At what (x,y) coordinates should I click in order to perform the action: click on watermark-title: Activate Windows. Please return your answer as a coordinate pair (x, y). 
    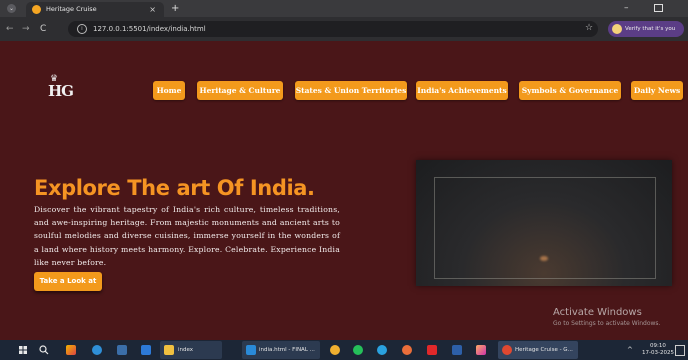
    Looking at the image, I should click on (597, 312).